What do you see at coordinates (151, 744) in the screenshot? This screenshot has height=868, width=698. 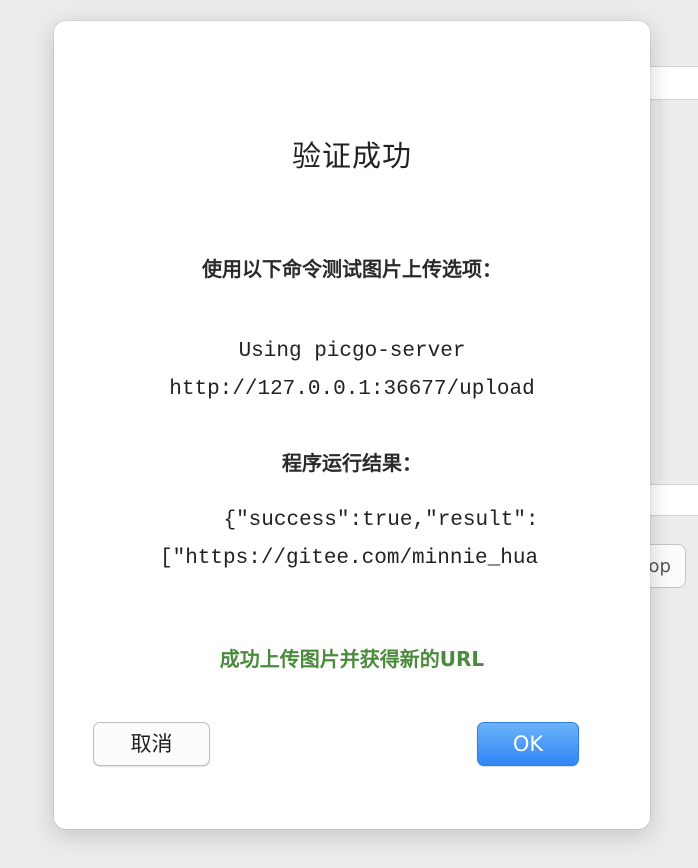 I see `cancel-button: 取消` at bounding box center [151, 744].